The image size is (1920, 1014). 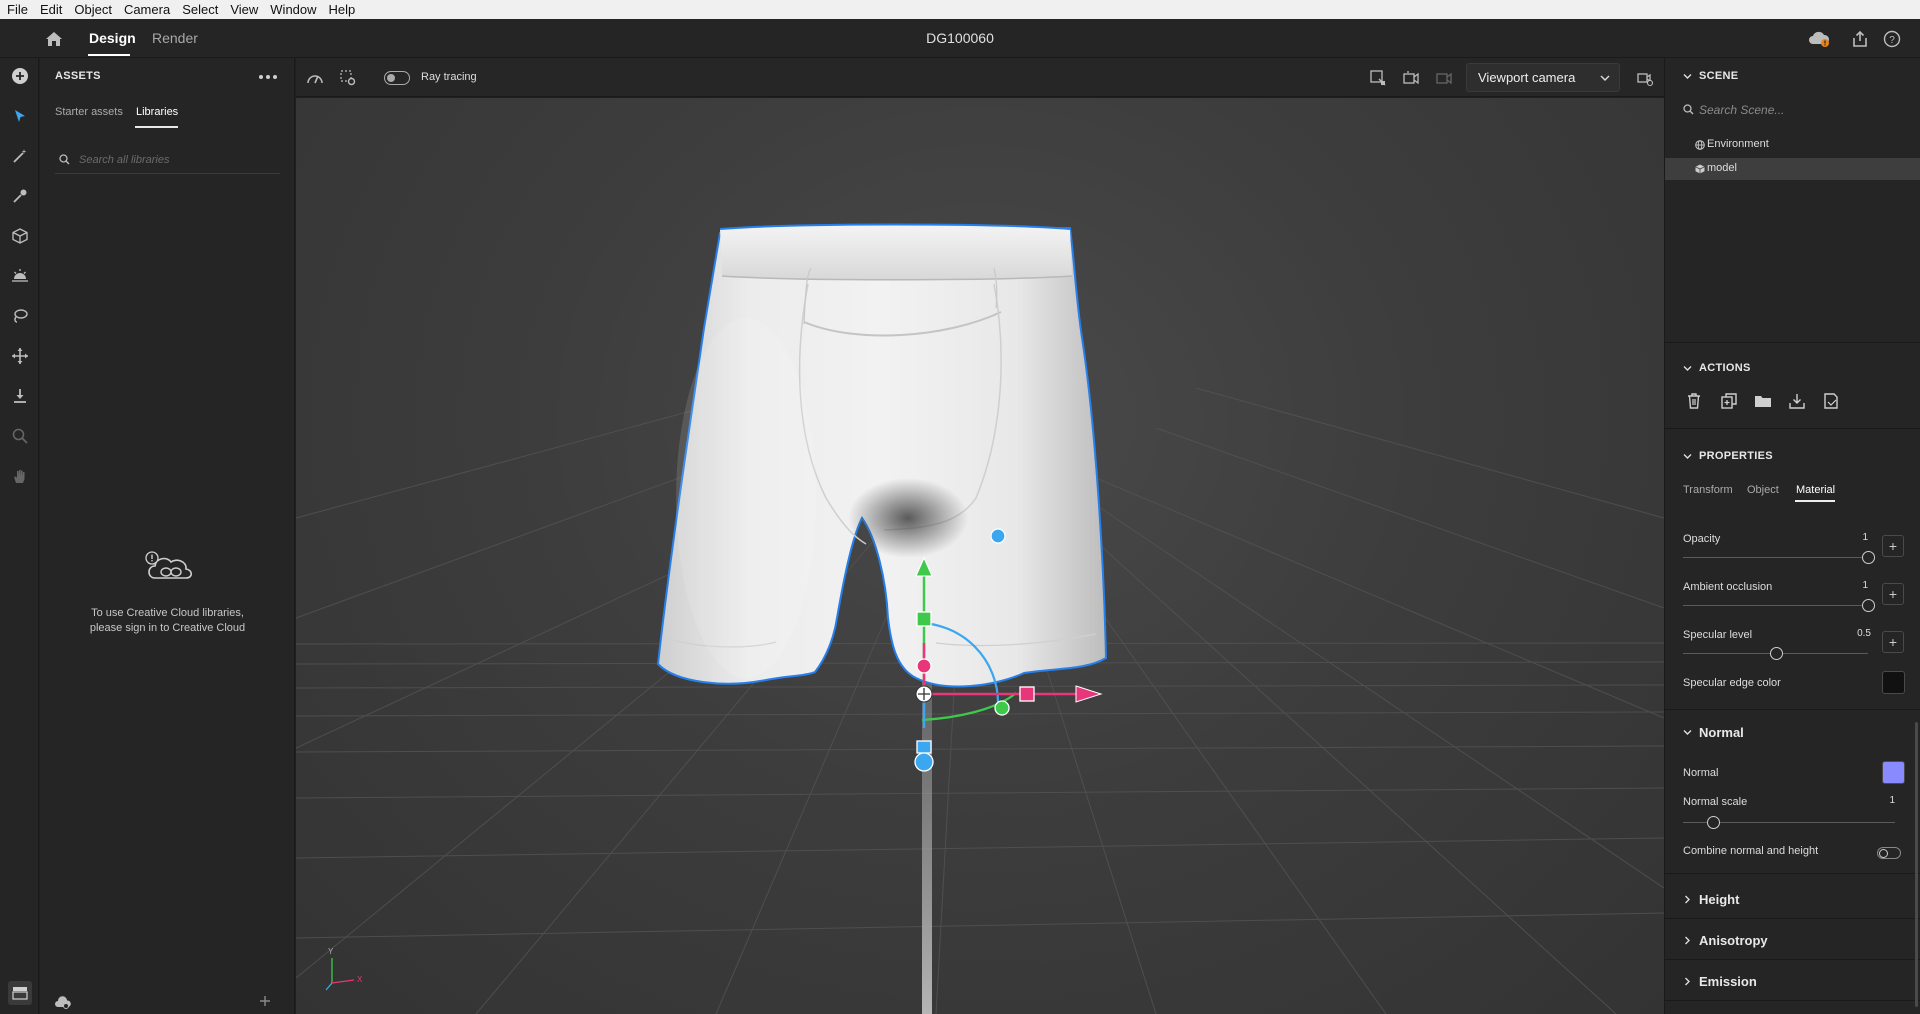 I want to click on select-icon, so click(x=20, y=116).